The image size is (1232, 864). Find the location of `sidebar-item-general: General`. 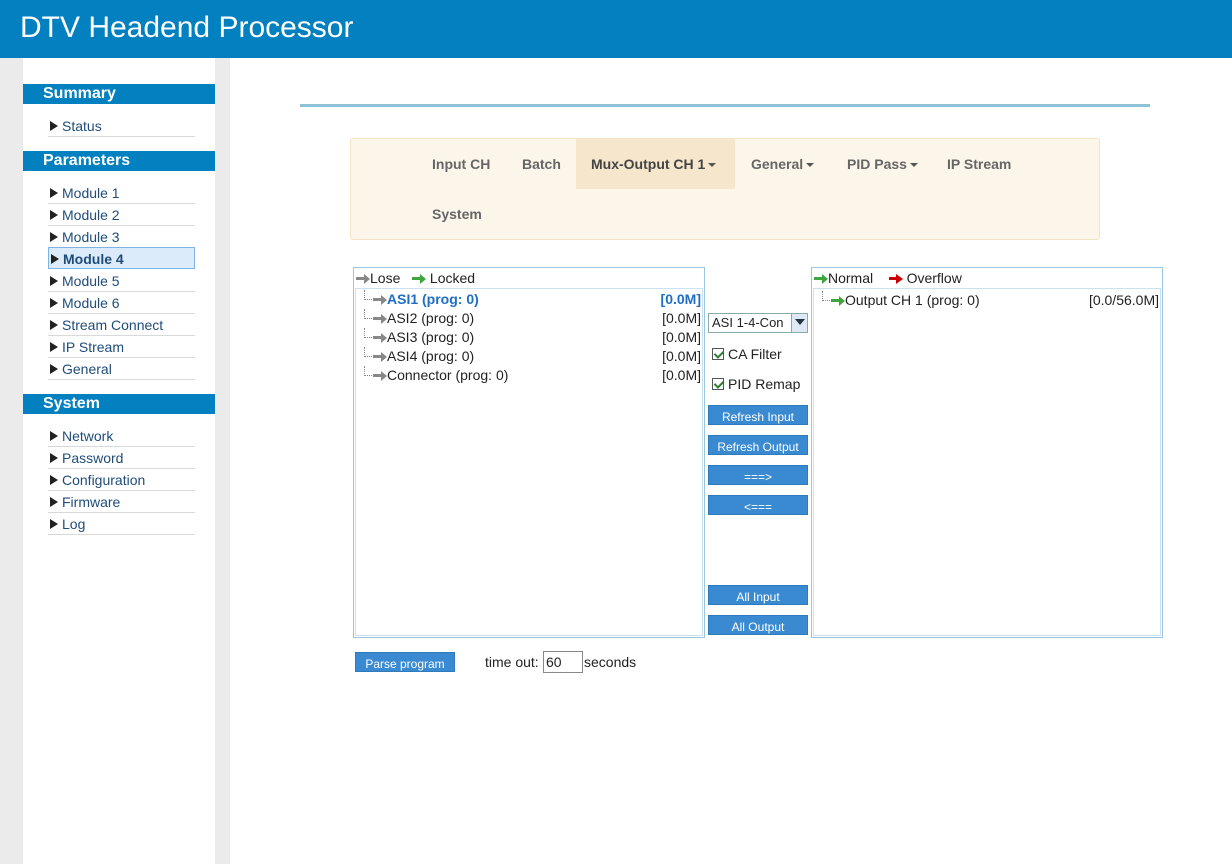

sidebar-item-general: General is located at coordinates (121, 369).